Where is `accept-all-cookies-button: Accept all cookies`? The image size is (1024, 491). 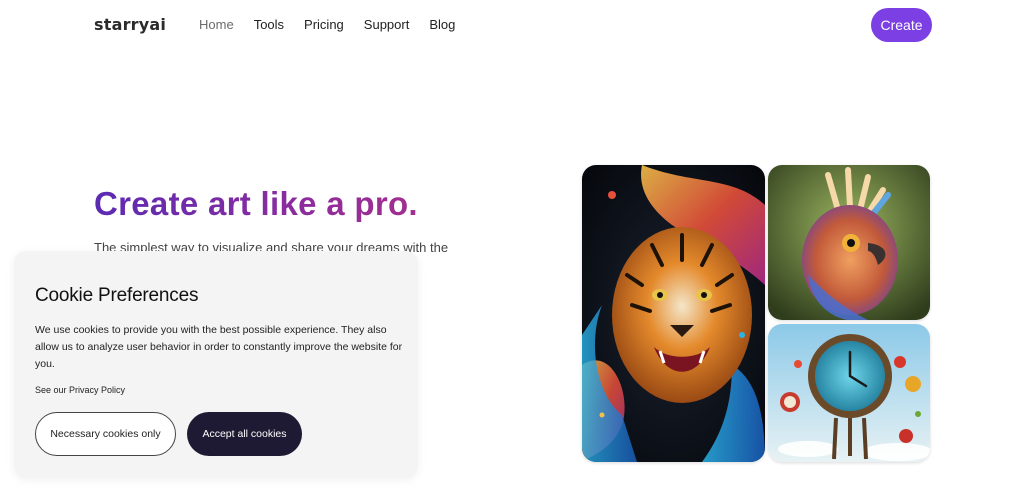
accept-all-cookies-button: Accept all cookies is located at coordinates (244, 434).